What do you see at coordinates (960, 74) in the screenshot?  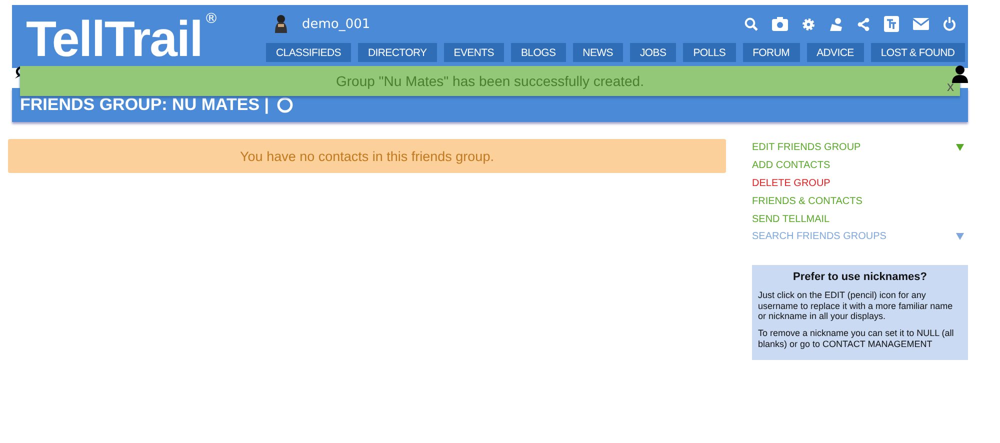 I see `person-icon` at bounding box center [960, 74].